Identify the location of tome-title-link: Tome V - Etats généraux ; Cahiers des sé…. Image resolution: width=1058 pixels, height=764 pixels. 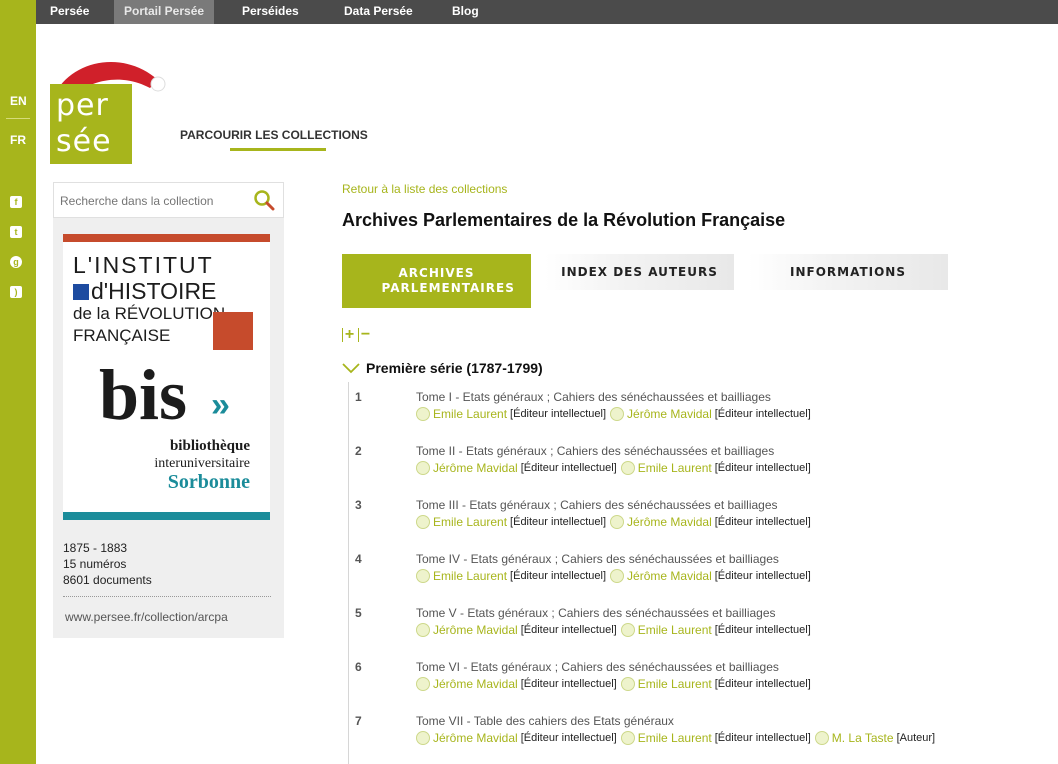
(596, 613).